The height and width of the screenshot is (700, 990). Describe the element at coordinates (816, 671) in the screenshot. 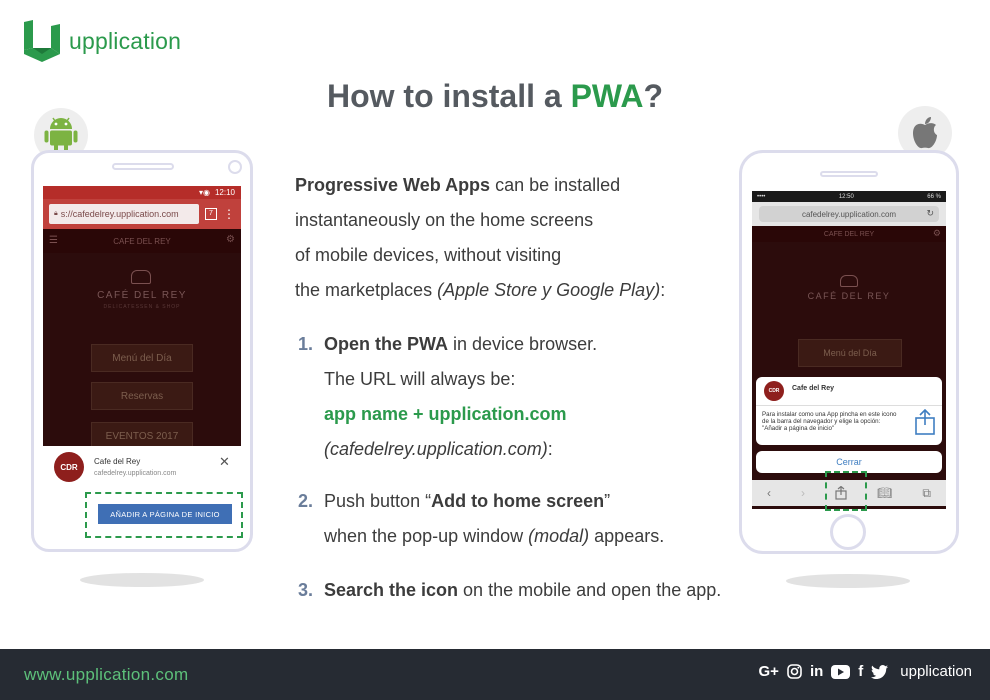

I see `linkedin-icon: in` at that location.